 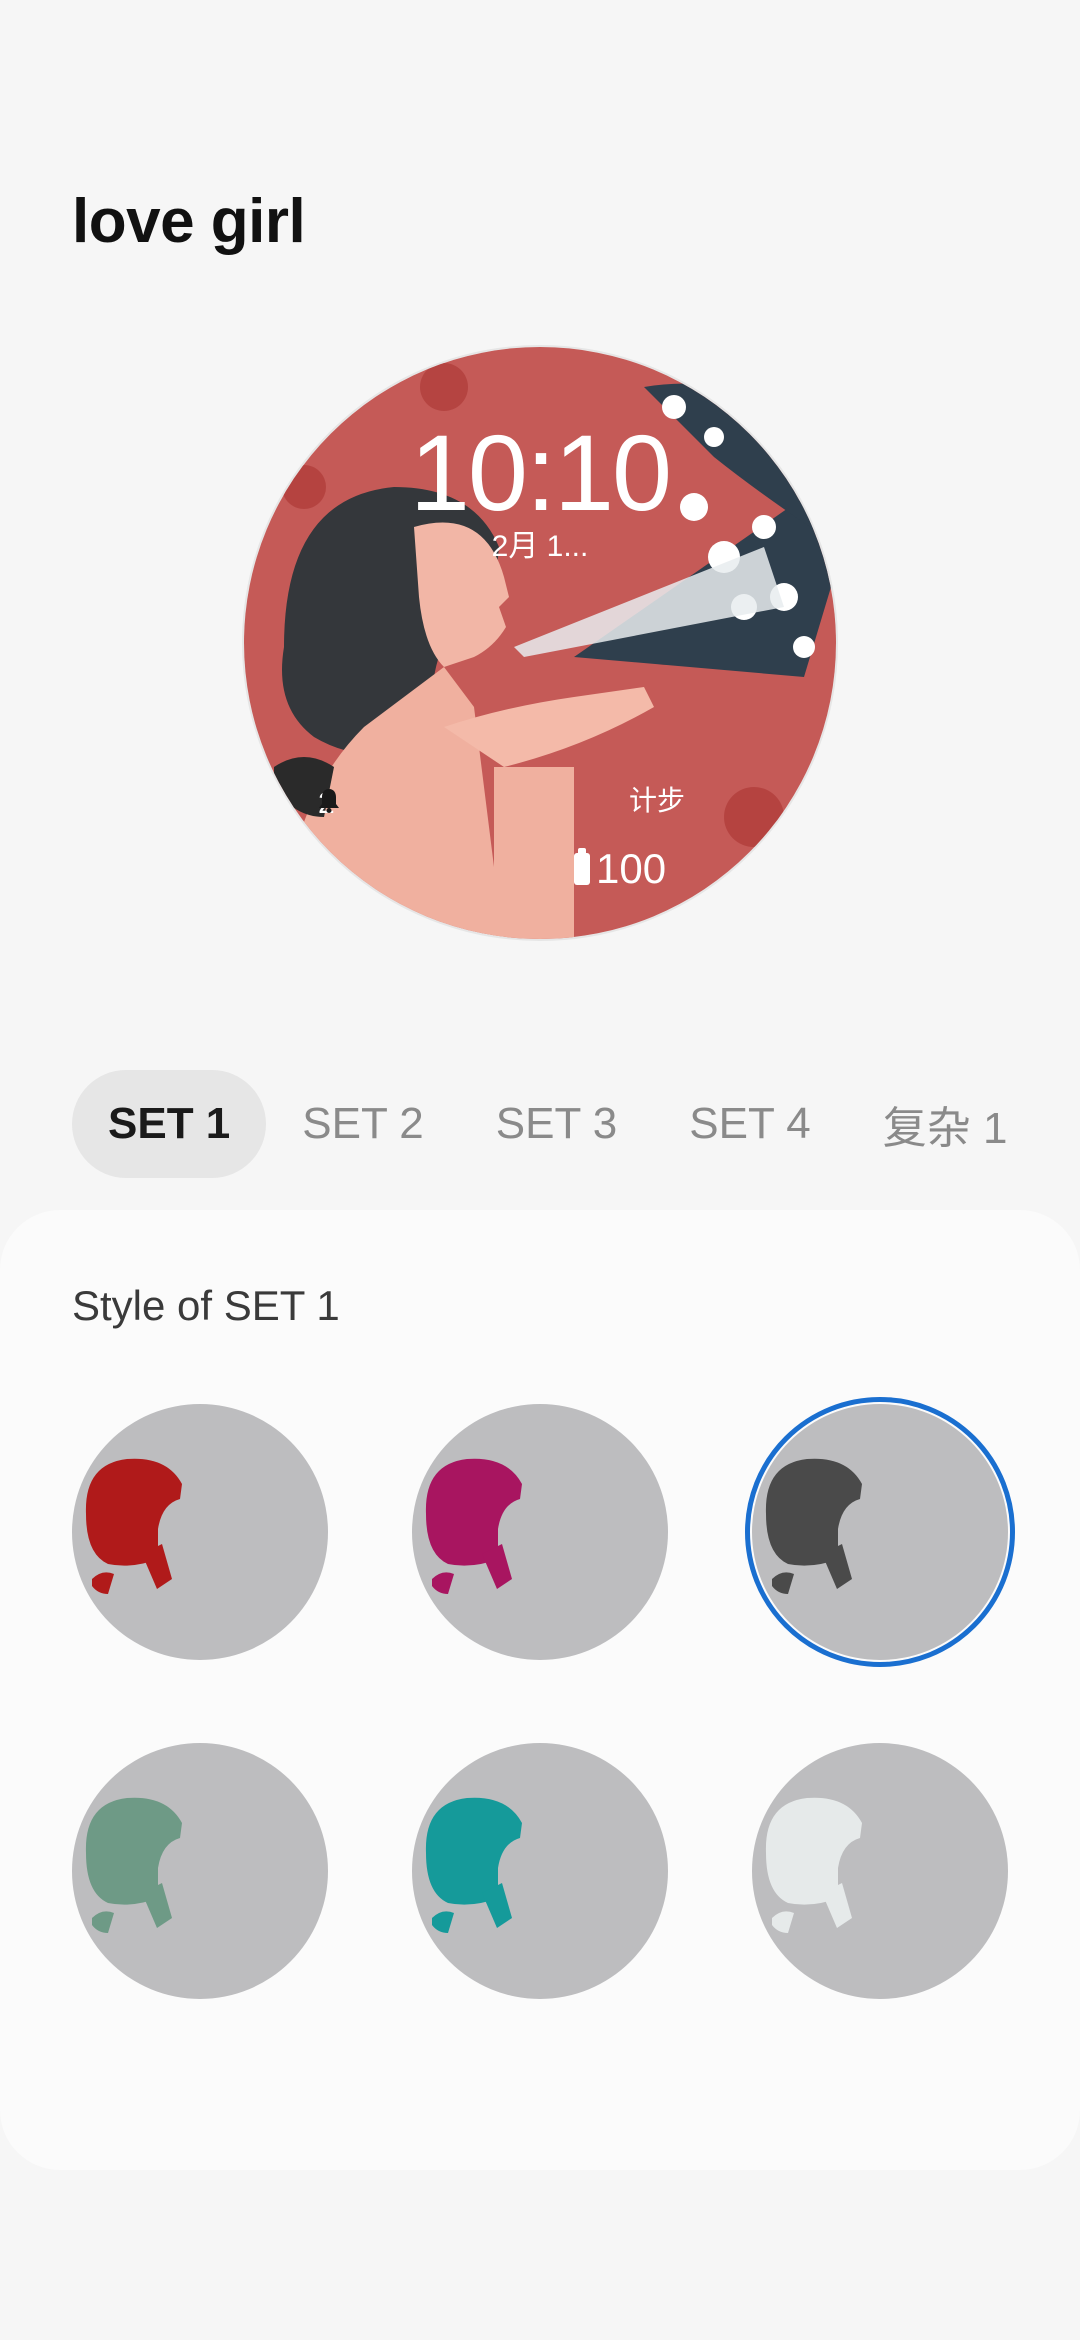 I want to click on bell-icon, so click(x=329, y=801).